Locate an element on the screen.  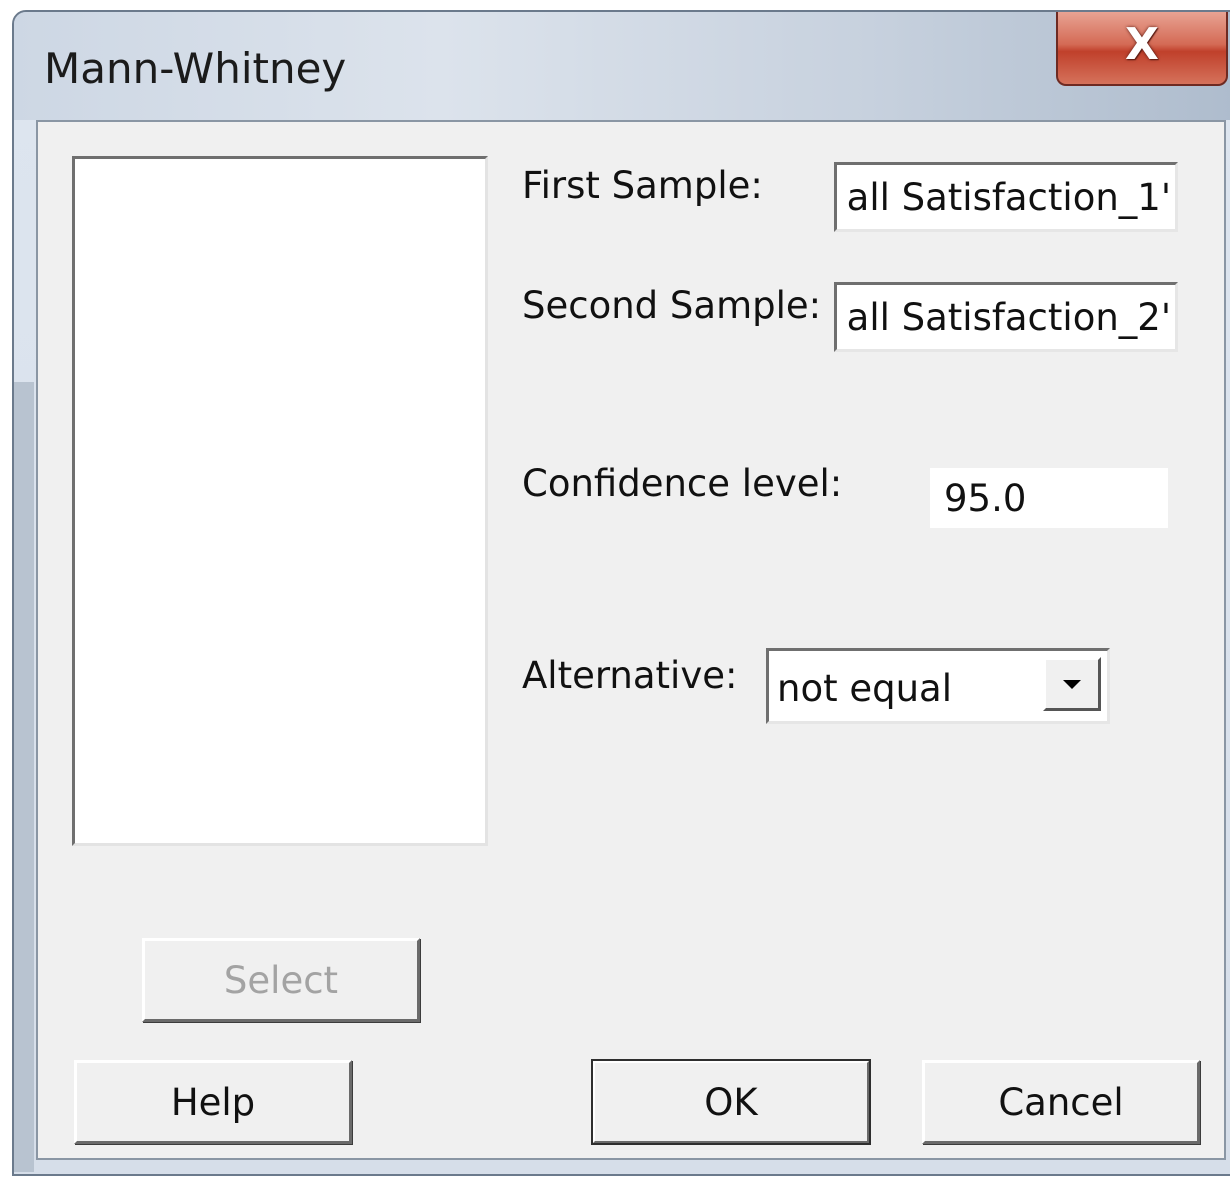
second-sample-input: all Satisfaction_2' is located at coordinates (1006, 317).